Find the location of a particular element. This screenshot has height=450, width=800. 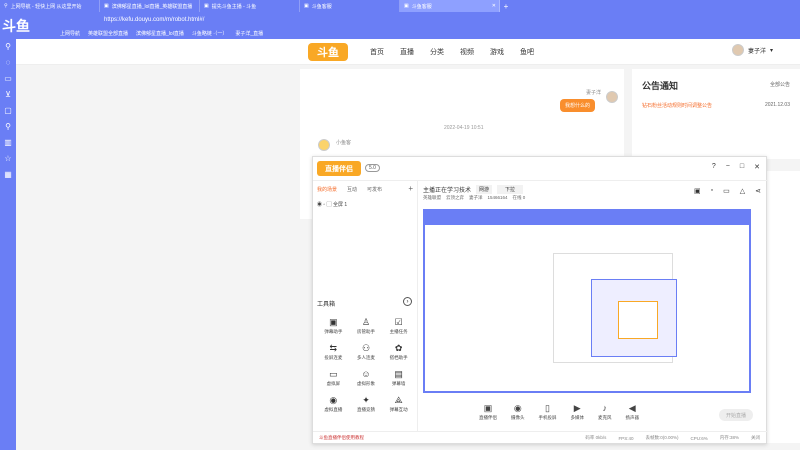

gift-icon: ▣ is located at coordinates (697, 191).